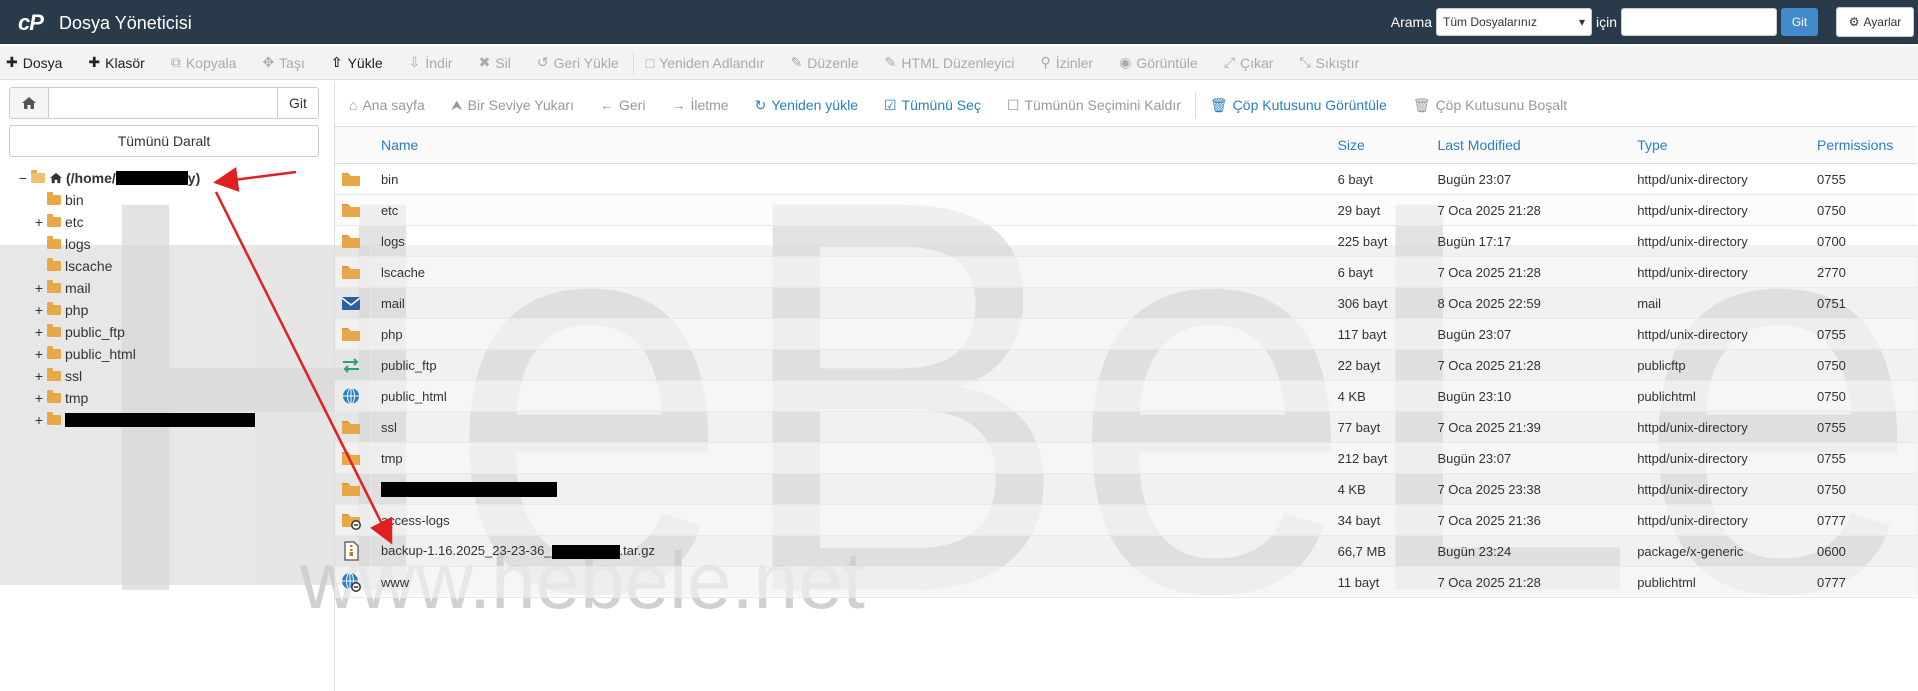 The image size is (1918, 691). Describe the element at coordinates (825, 62) in the screenshot. I see `toolbar-düzenle-button: ✎ Düzenle` at that location.